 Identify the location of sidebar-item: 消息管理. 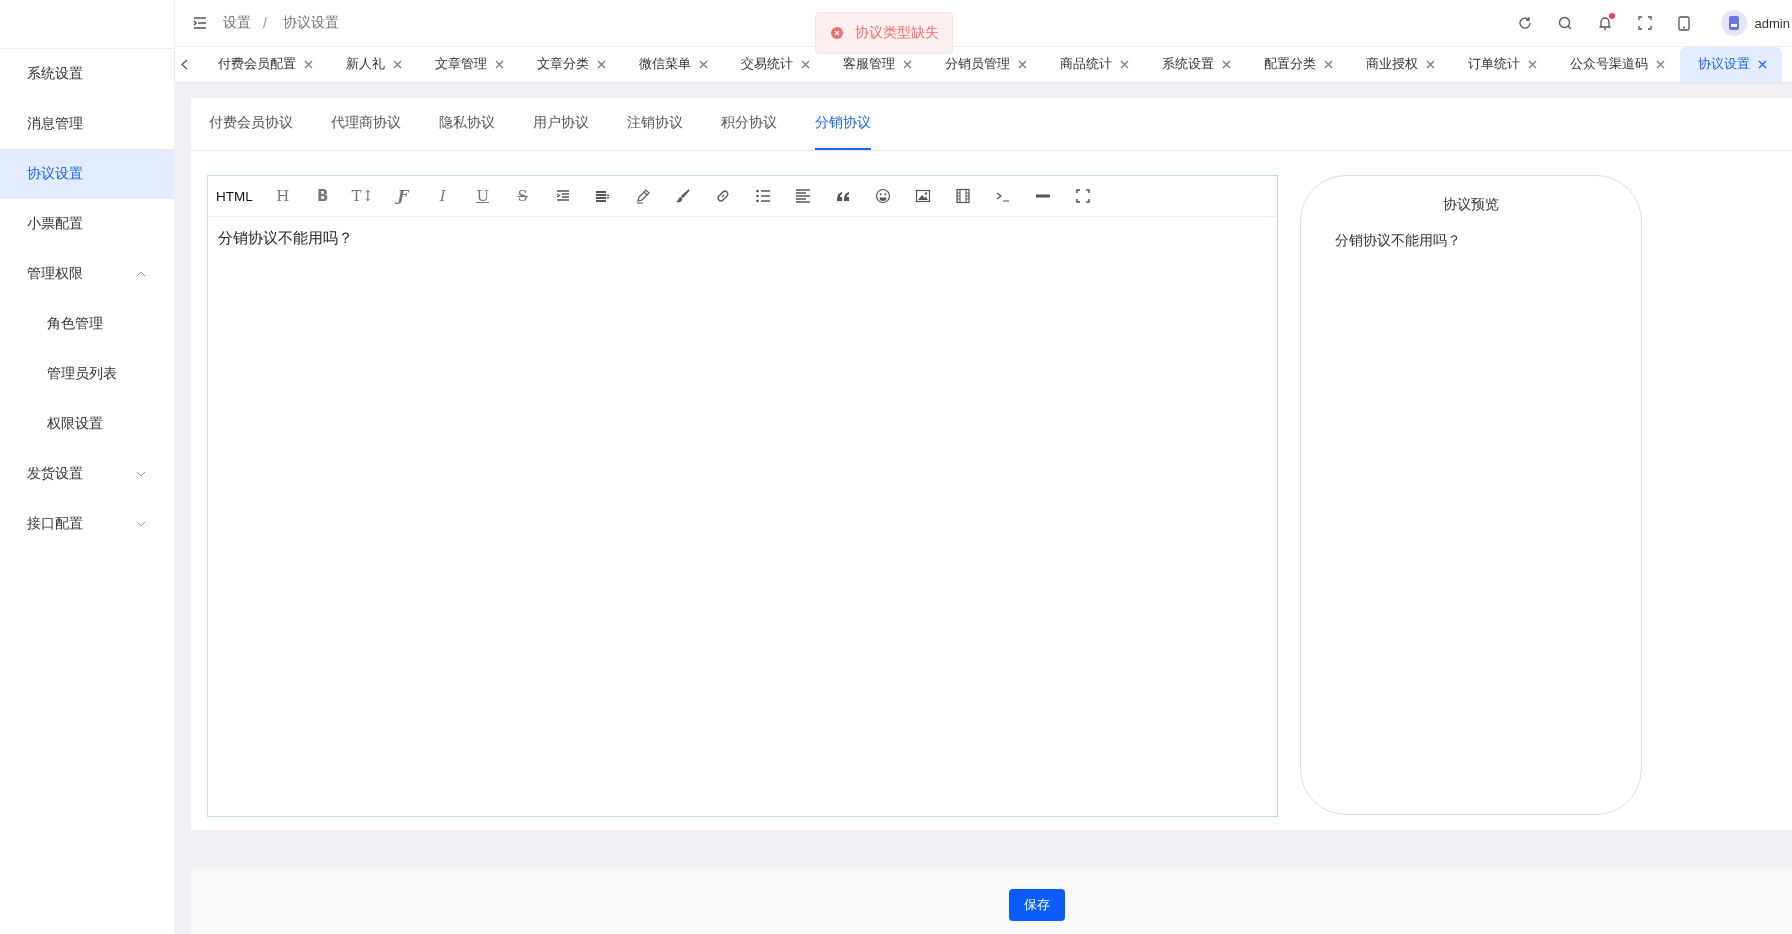
(87, 124).